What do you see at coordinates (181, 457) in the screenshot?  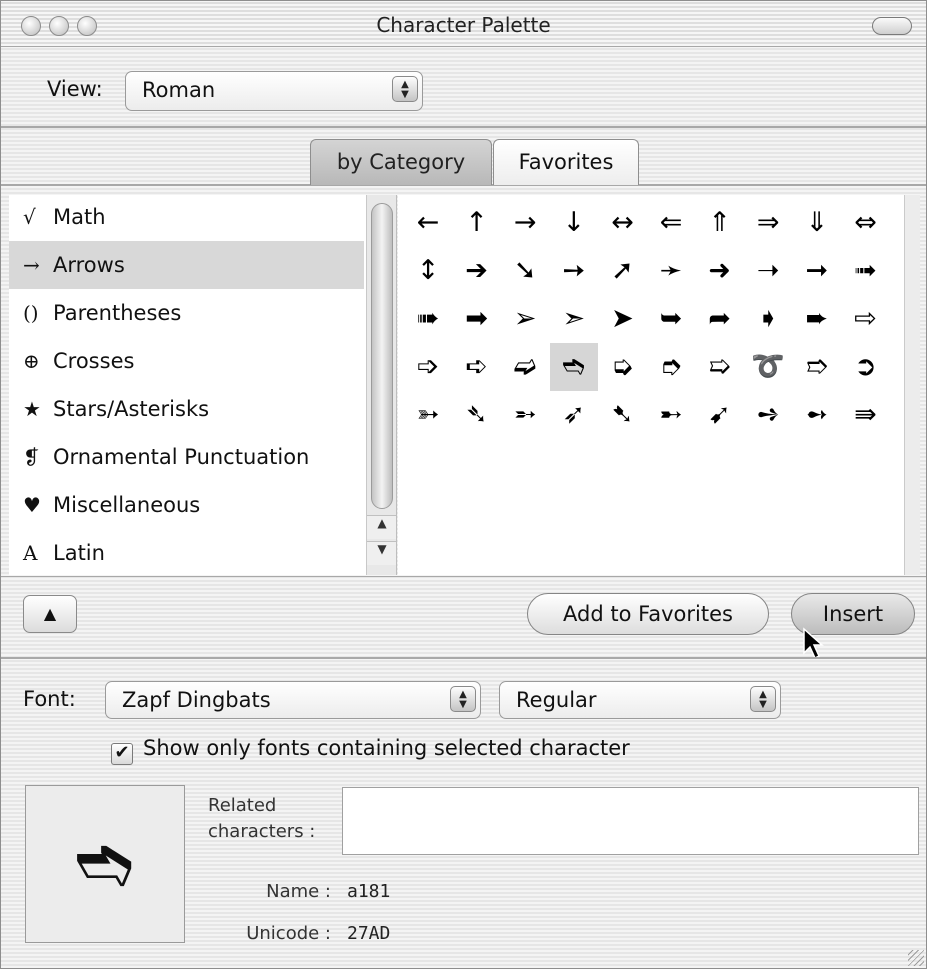 I see `category-label: Ornamental Punctuation` at bounding box center [181, 457].